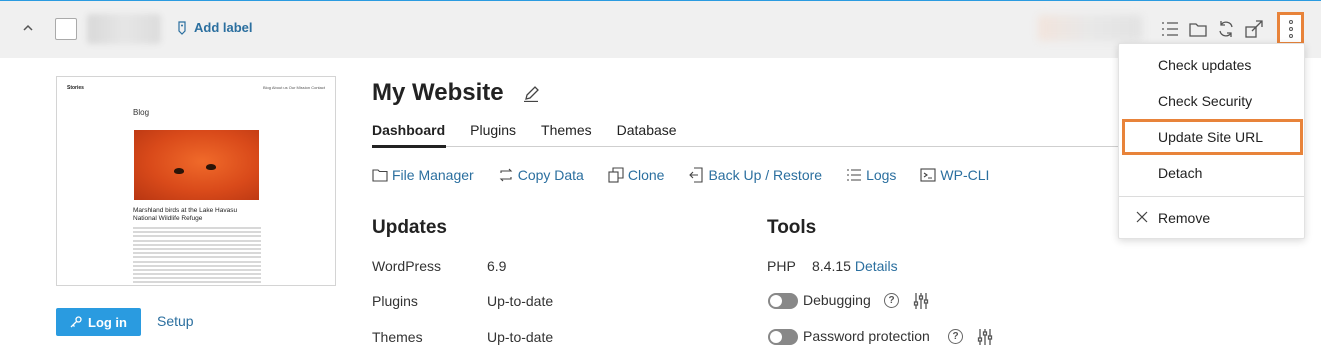 The width and height of the screenshot is (1321, 359). What do you see at coordinates (1211, 218) in the screenshot?
I see `menu-item-remove: Remove` at bounding box center [1211, 218].